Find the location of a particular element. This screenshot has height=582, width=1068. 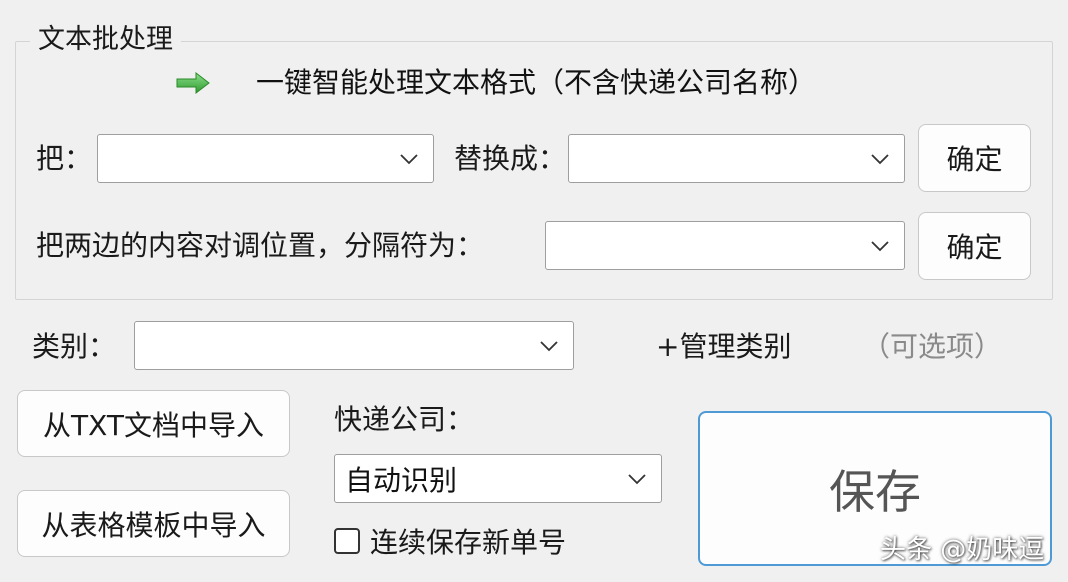

smart-process-link: 一键智能处理文本格式（不含快递公司名称） is located at coordinates (536, 83).